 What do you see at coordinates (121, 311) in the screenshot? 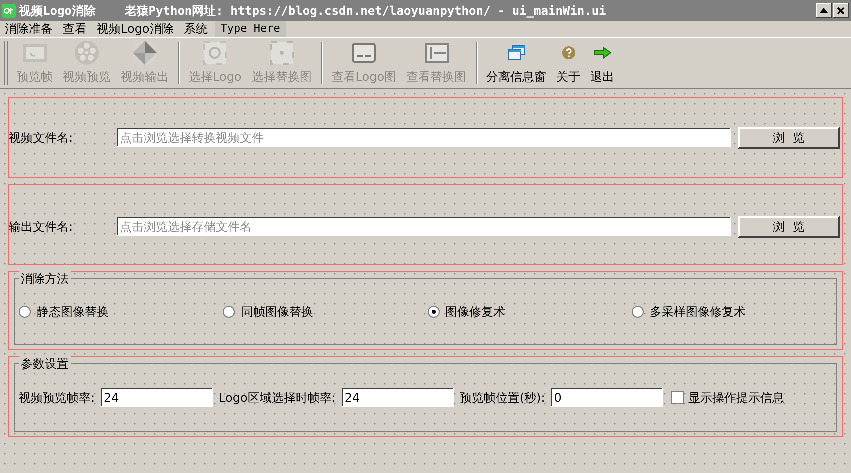
I see `radio-option: 静态图像替换` at bounding box center [121, 311].